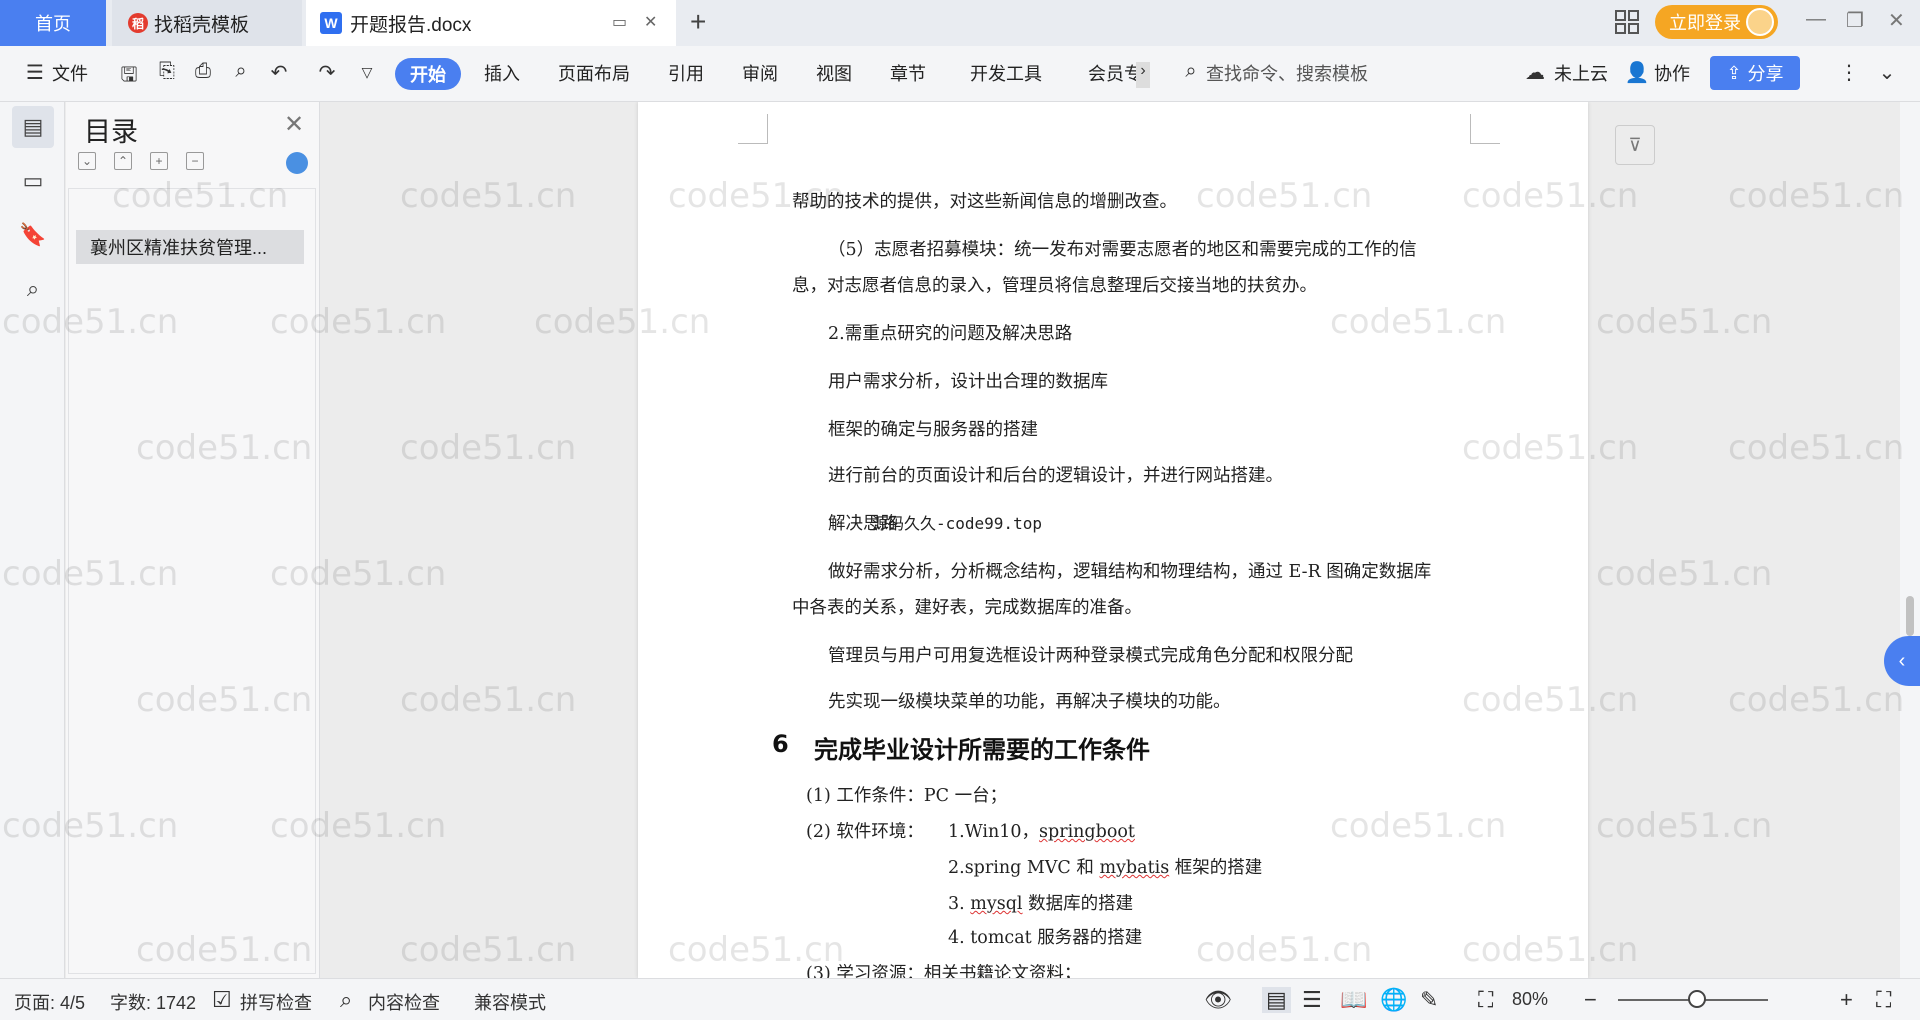  I want to click on daoke-icon: 稻, so click(138, 23).